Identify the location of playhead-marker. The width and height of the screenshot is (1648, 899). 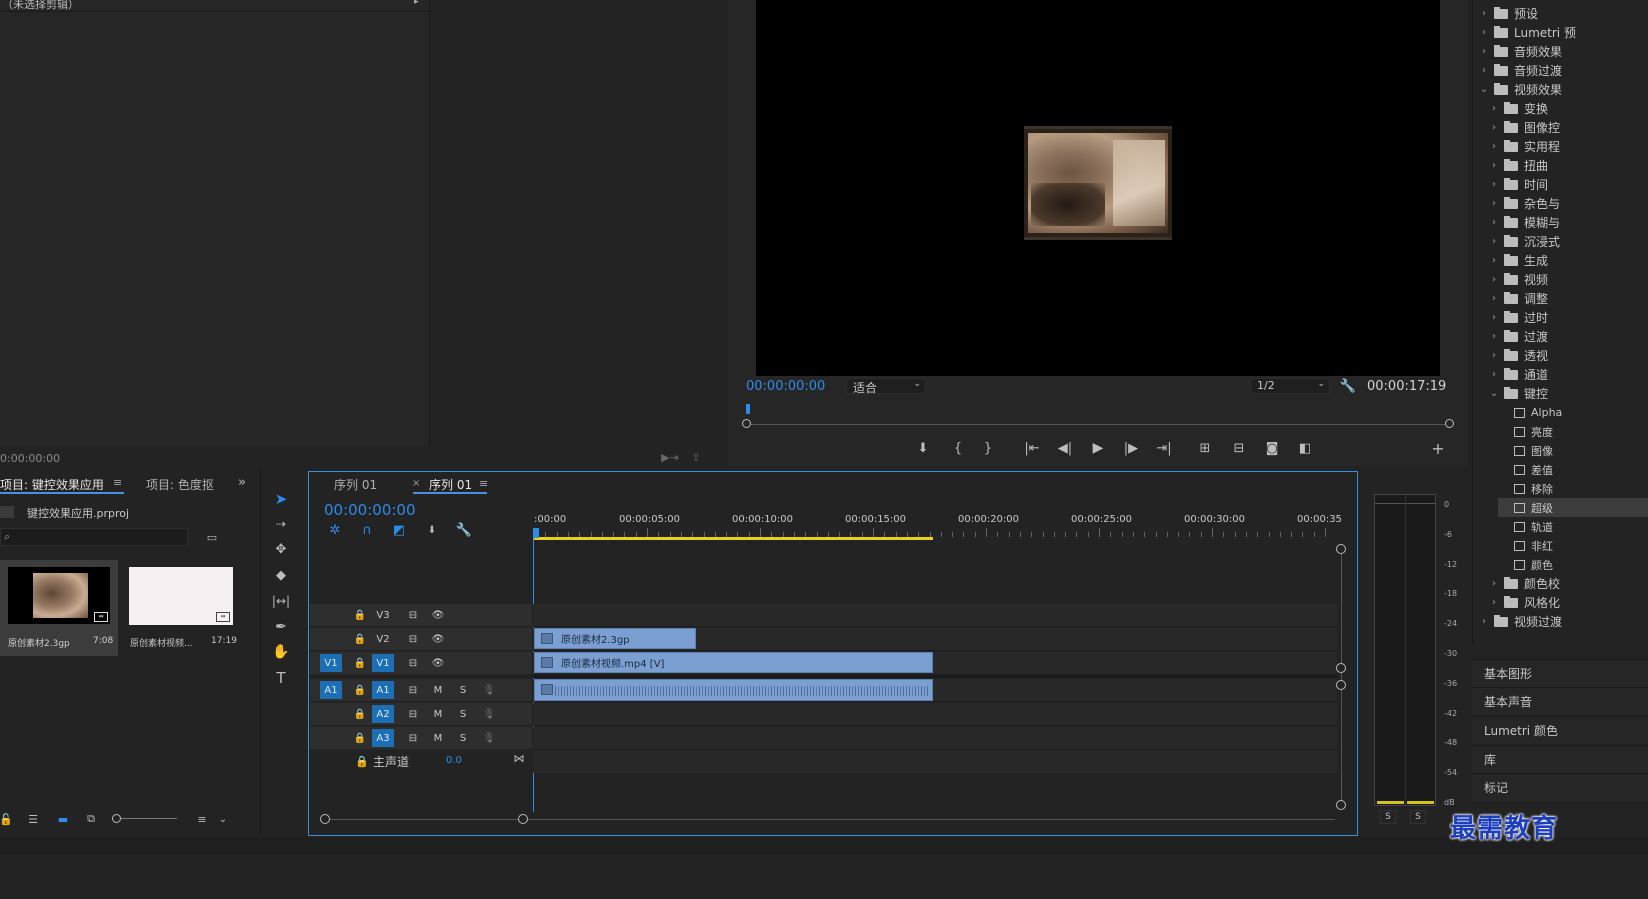
(748, 409).